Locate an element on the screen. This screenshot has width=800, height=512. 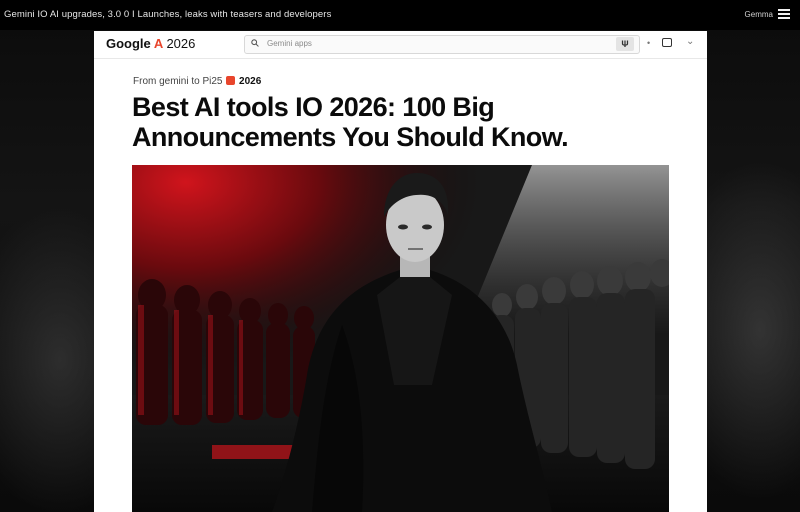
logo-text: Google is located at coordinates (128, 43).